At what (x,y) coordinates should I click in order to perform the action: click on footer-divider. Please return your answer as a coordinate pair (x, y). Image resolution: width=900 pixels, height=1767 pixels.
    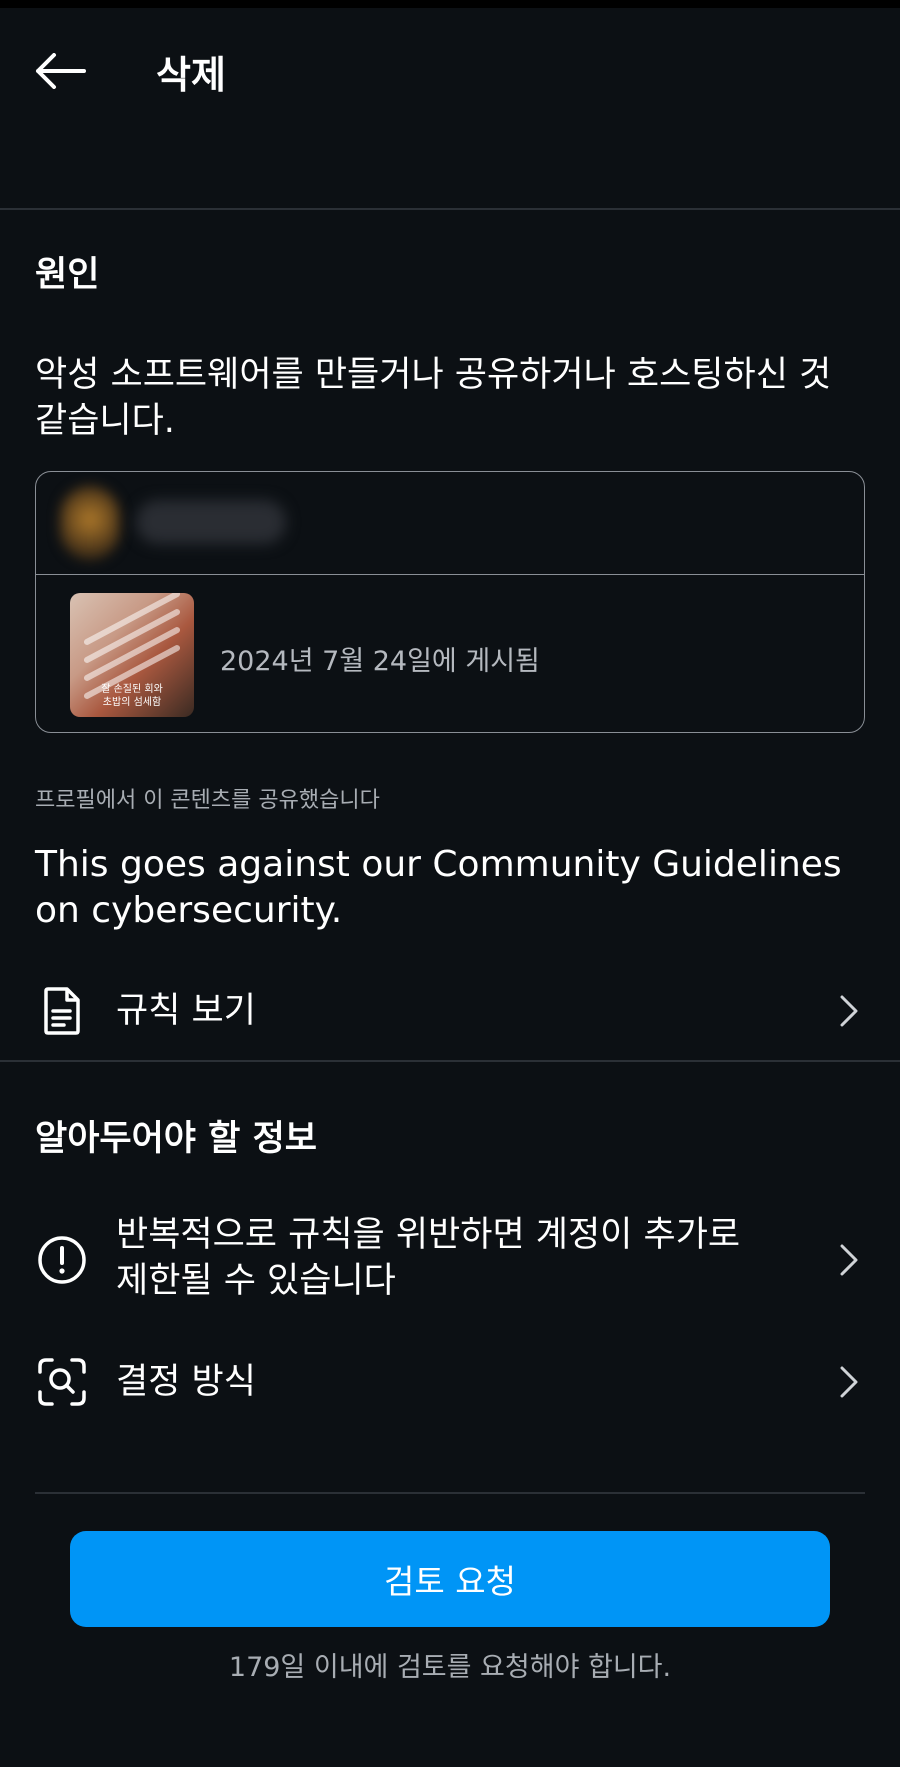
    Looking at the image, I should click on (450, 1493).